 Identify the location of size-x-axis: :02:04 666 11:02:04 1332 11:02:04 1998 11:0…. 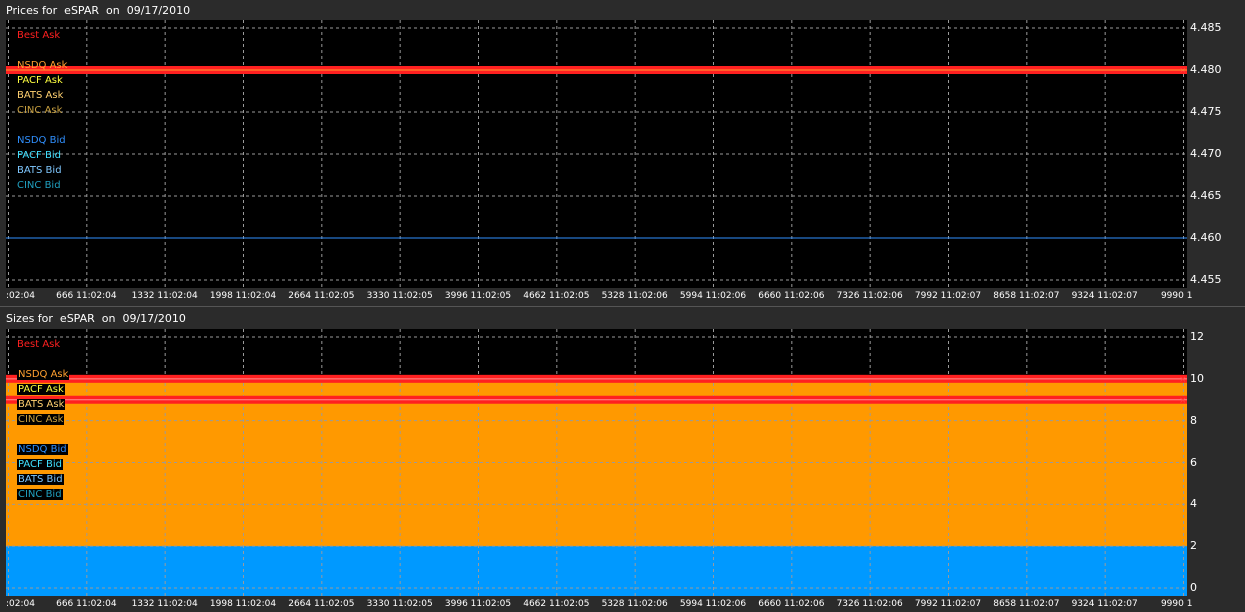
(599, 605).